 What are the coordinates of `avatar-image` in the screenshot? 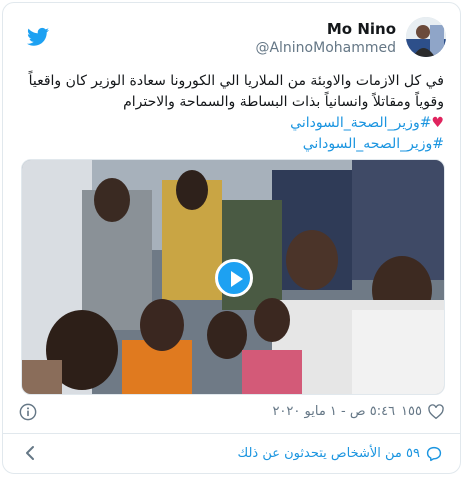 It's located at (426, 37).